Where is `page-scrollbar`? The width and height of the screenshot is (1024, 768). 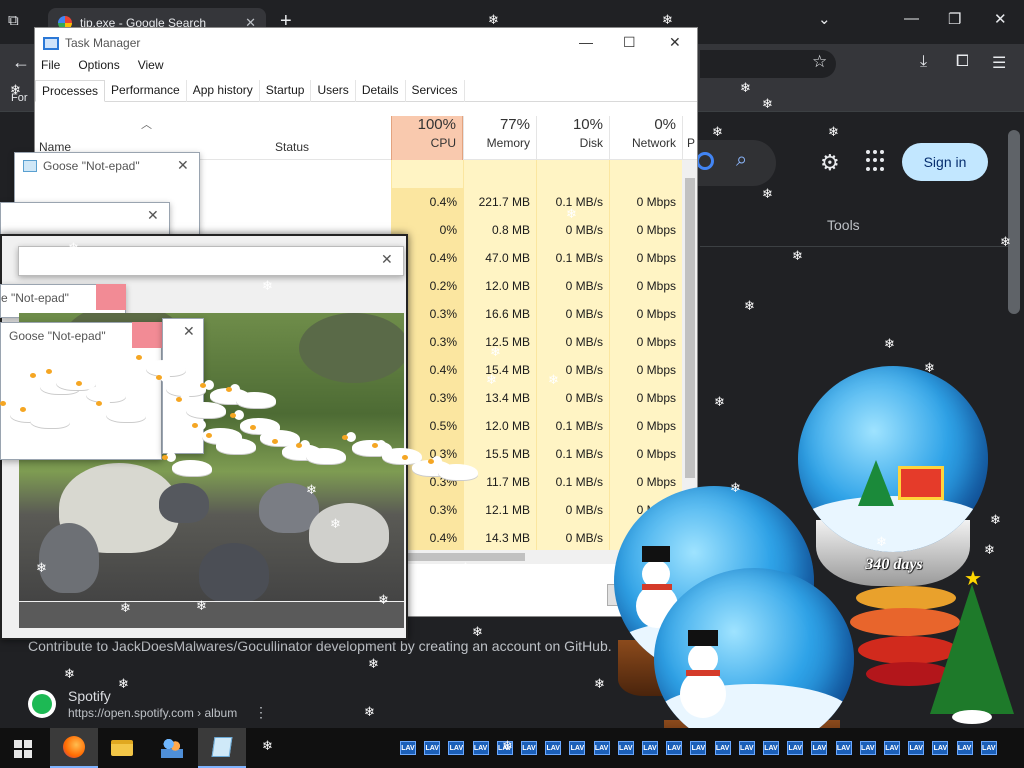 page-scrollbar is located at coordinates (1014, 222).